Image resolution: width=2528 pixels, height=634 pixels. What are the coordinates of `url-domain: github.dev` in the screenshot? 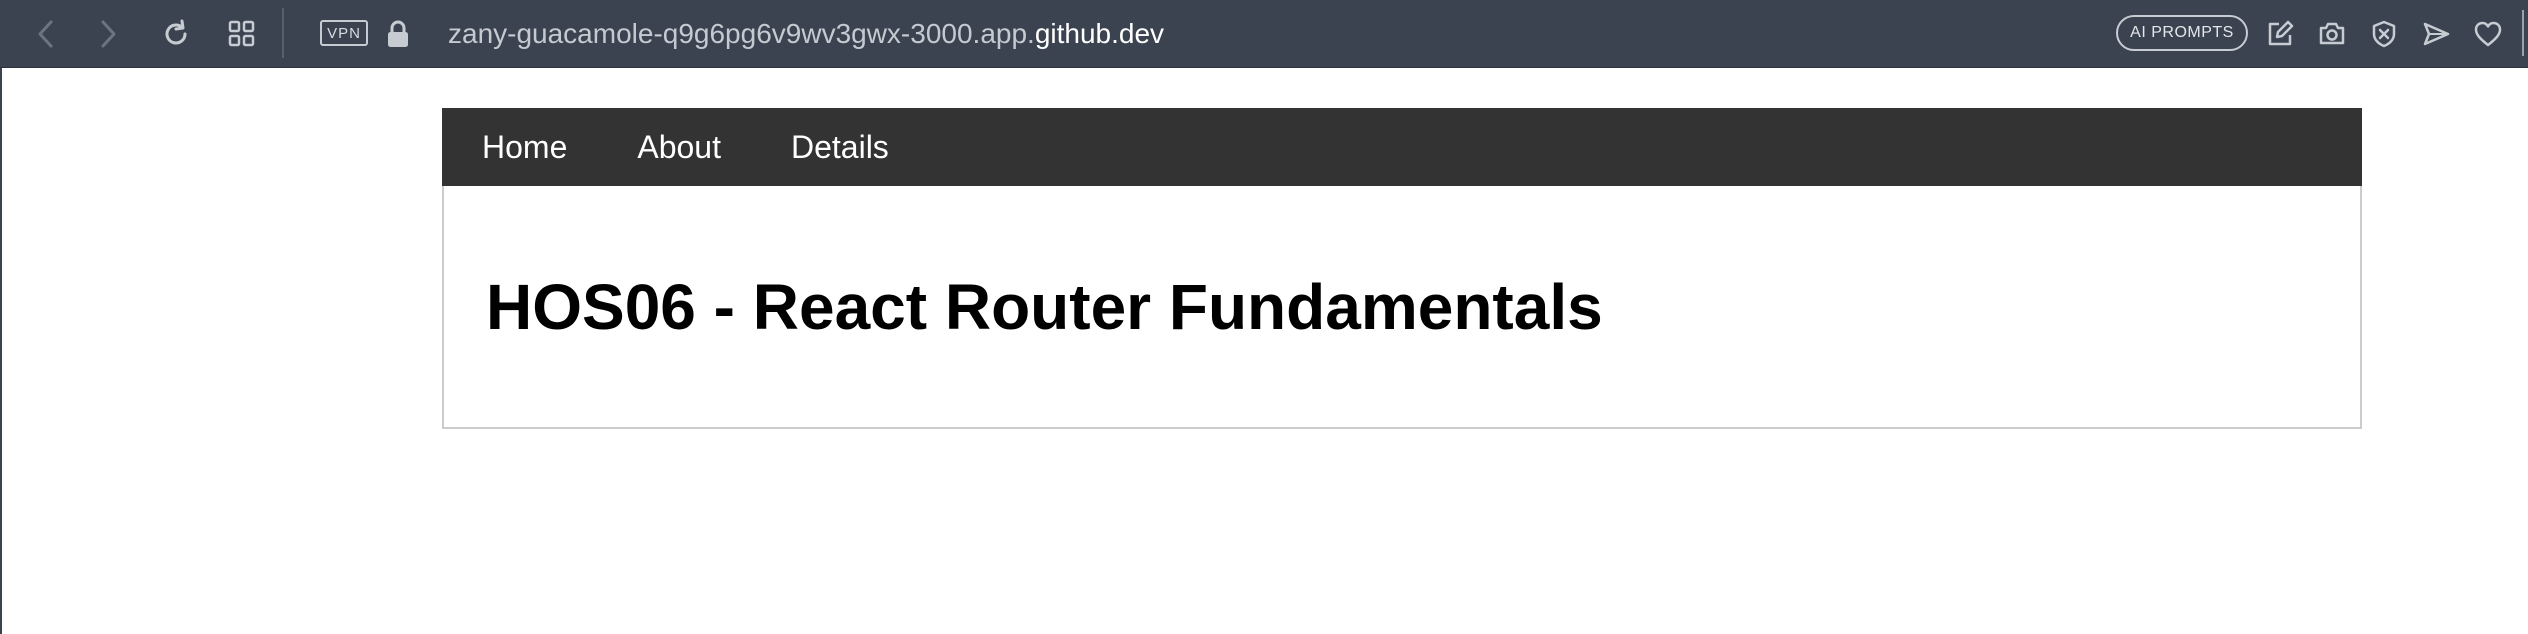 It's located at (1099, 33).